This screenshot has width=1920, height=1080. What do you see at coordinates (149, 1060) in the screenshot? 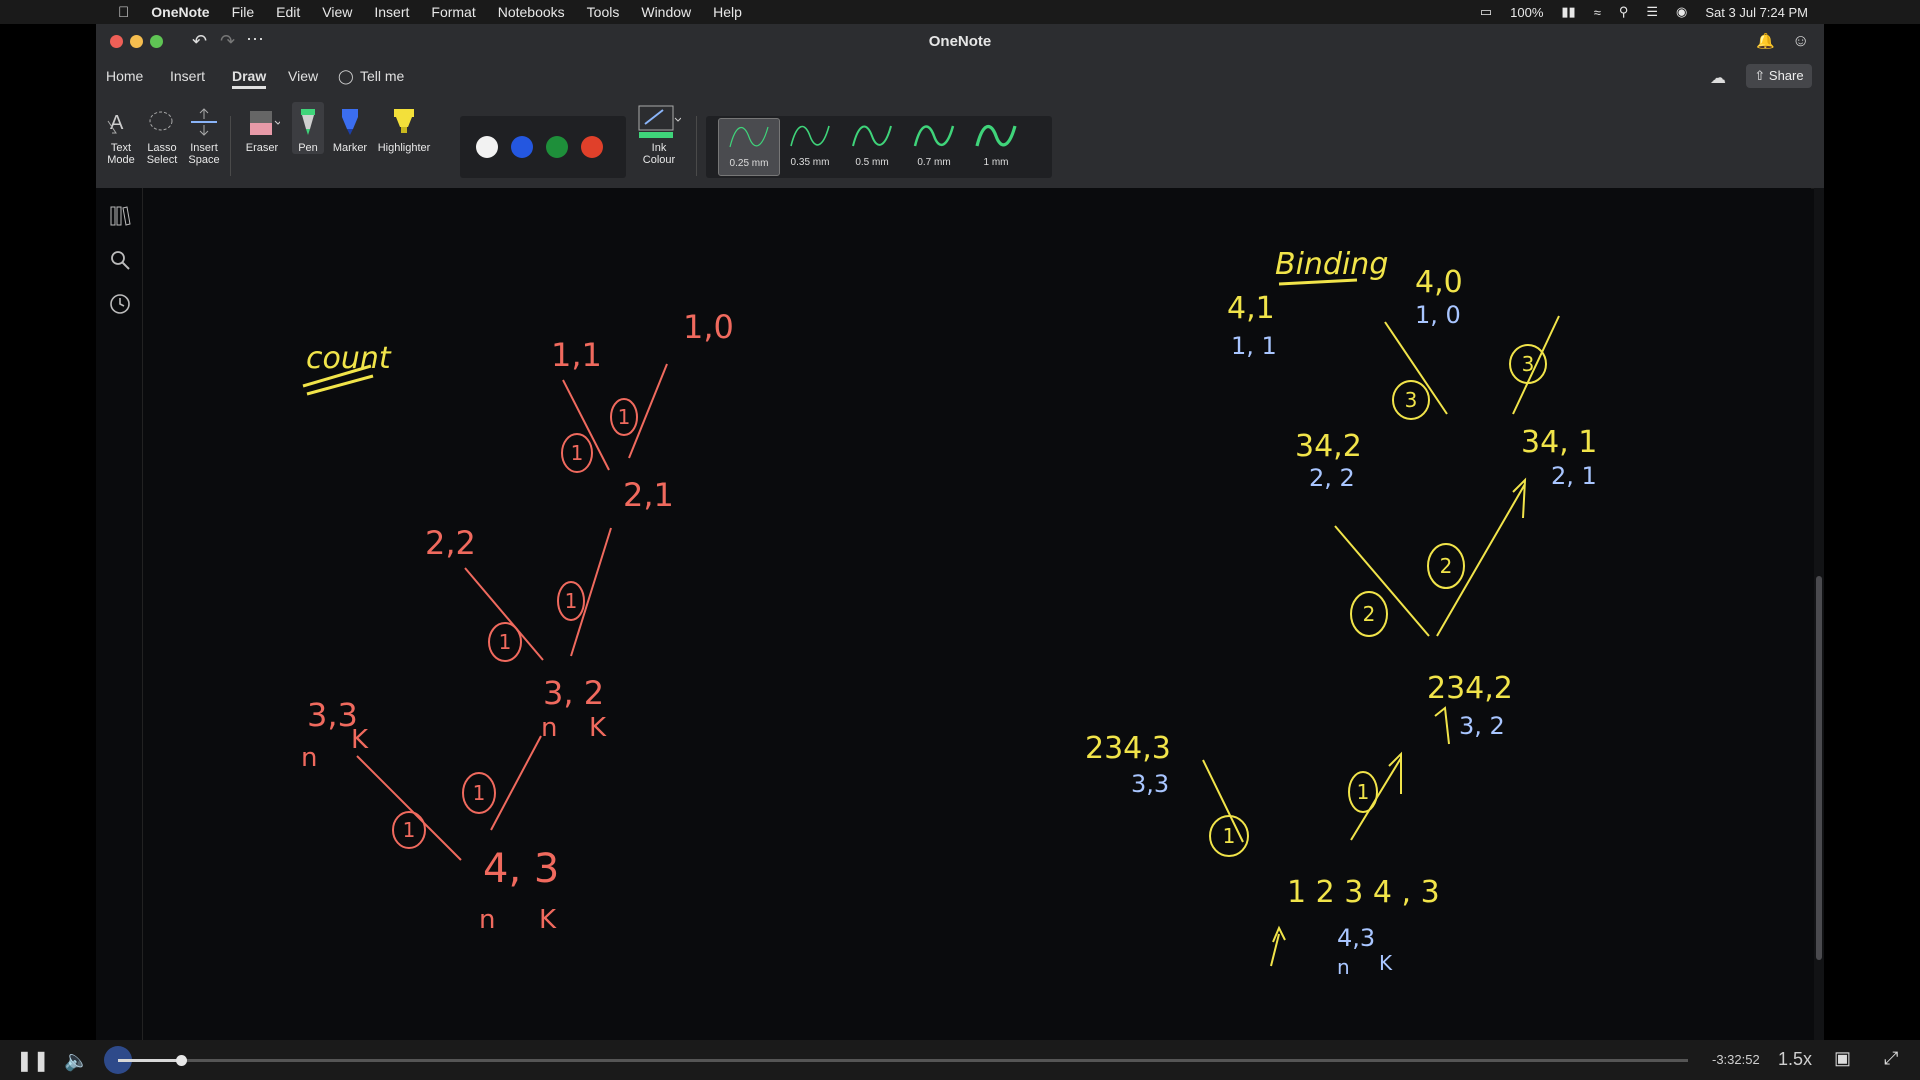
I see `video-progress-fill` at bounding box center [149, 1060].